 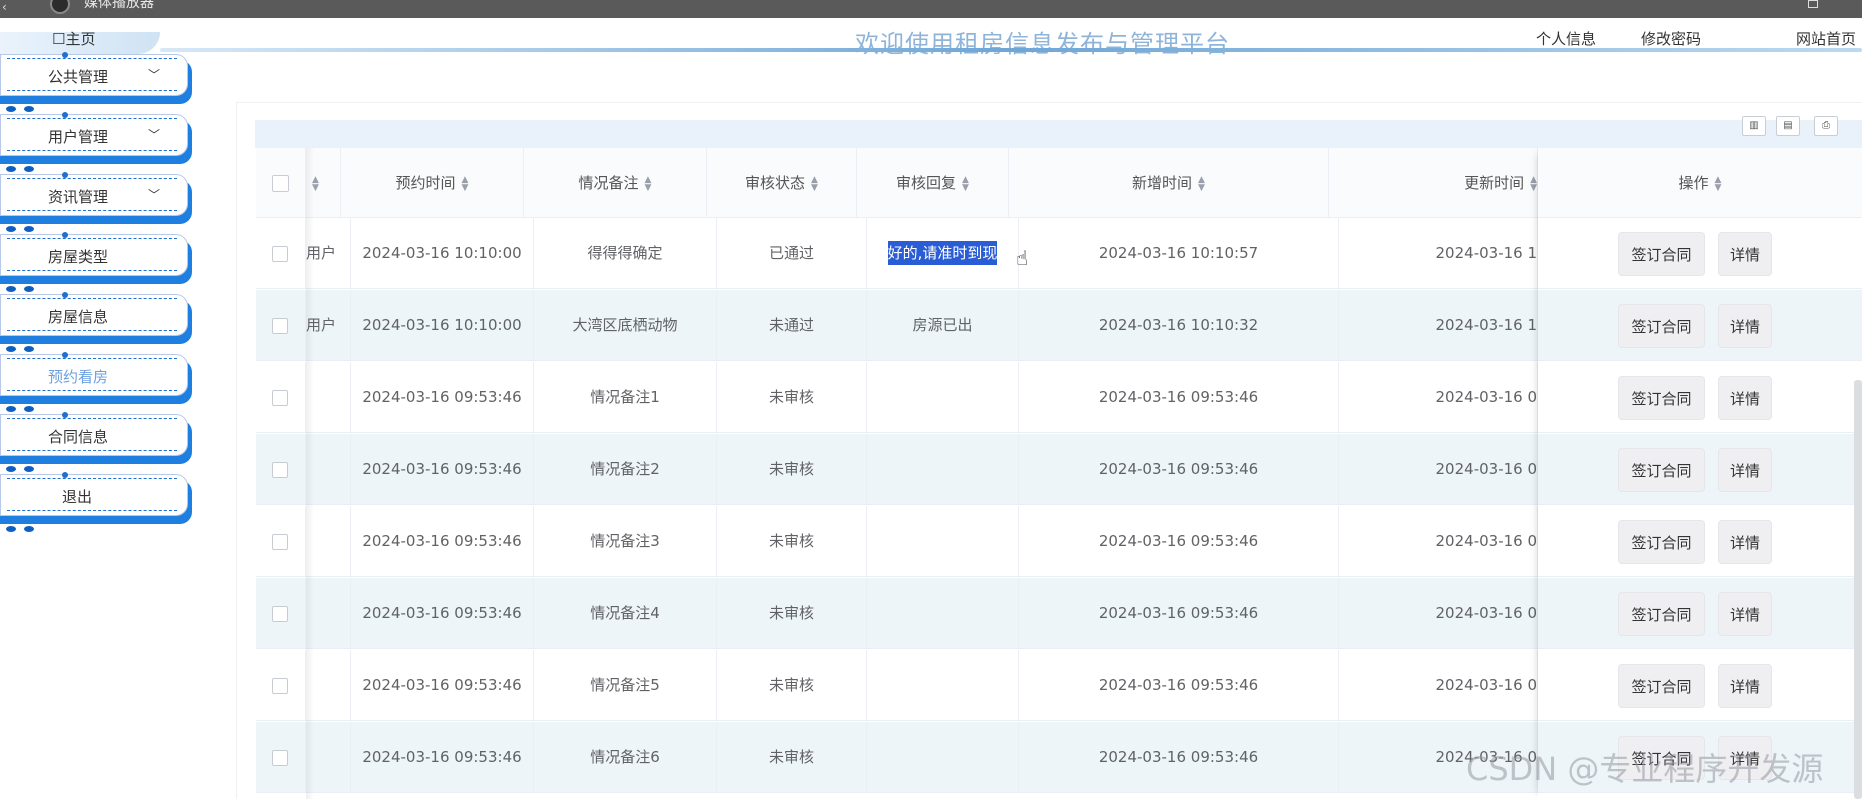 I want to click on cell-note: 情况备注1, so click(x=625, y=397).